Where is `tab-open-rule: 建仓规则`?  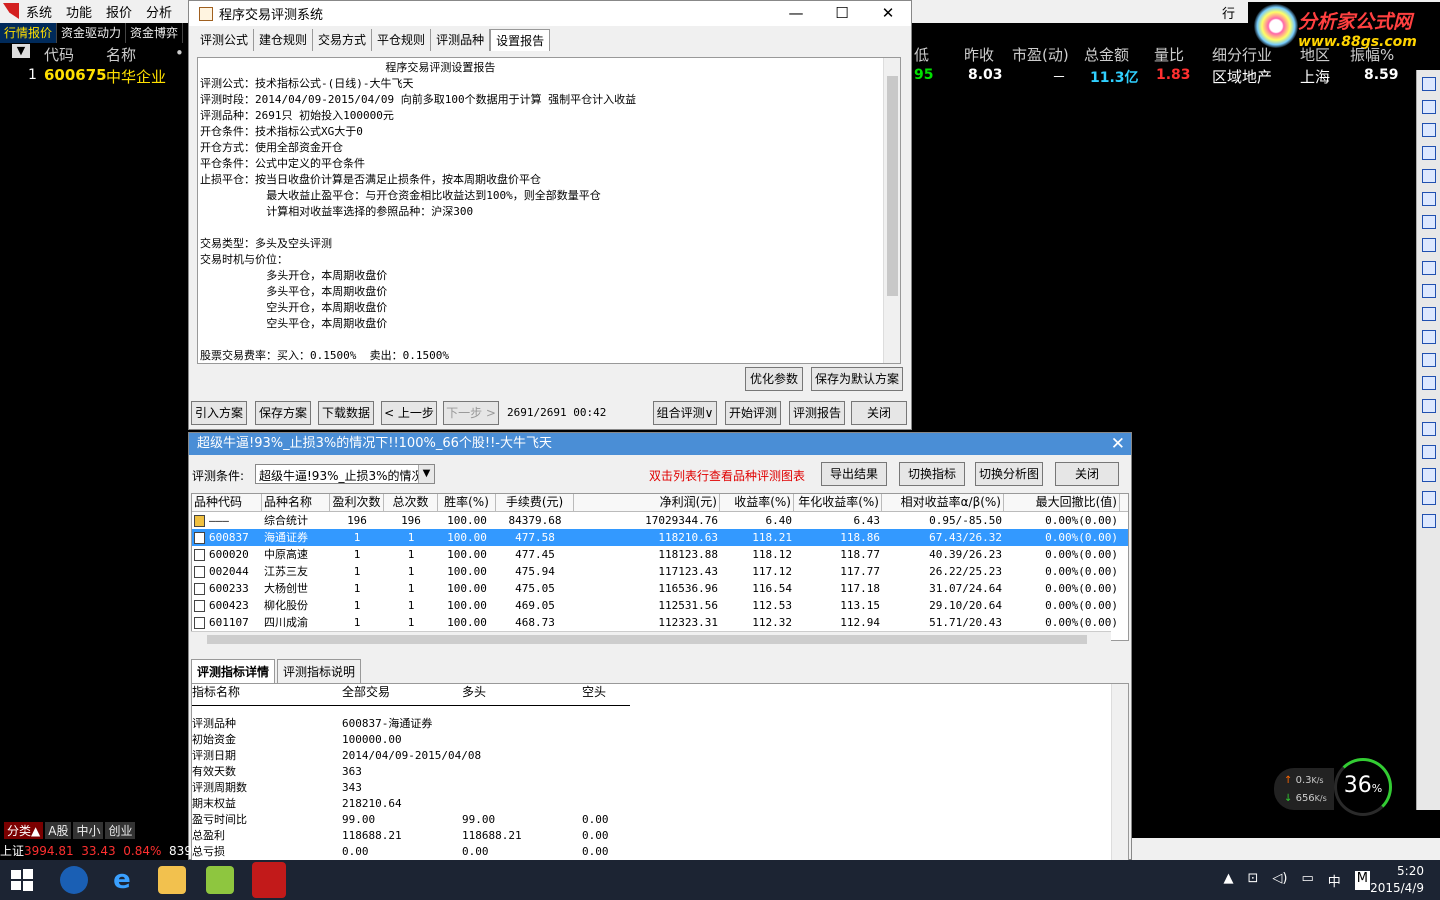
tab-open-rule: 建仓规则 is located at coordinates (284, 40).